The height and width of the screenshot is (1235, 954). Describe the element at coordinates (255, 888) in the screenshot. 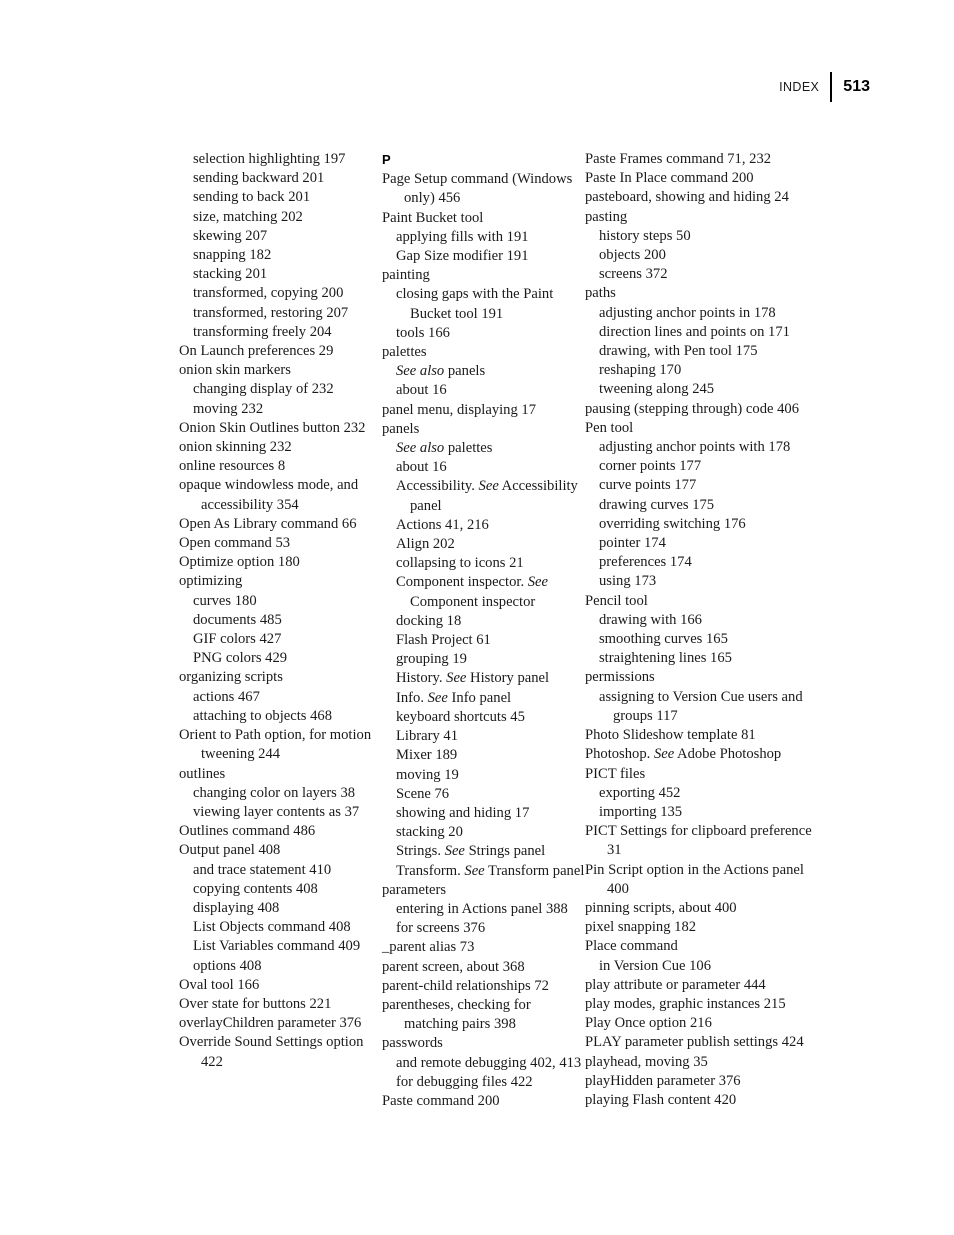

I see `index-subentry: copying contents 408` at that location.